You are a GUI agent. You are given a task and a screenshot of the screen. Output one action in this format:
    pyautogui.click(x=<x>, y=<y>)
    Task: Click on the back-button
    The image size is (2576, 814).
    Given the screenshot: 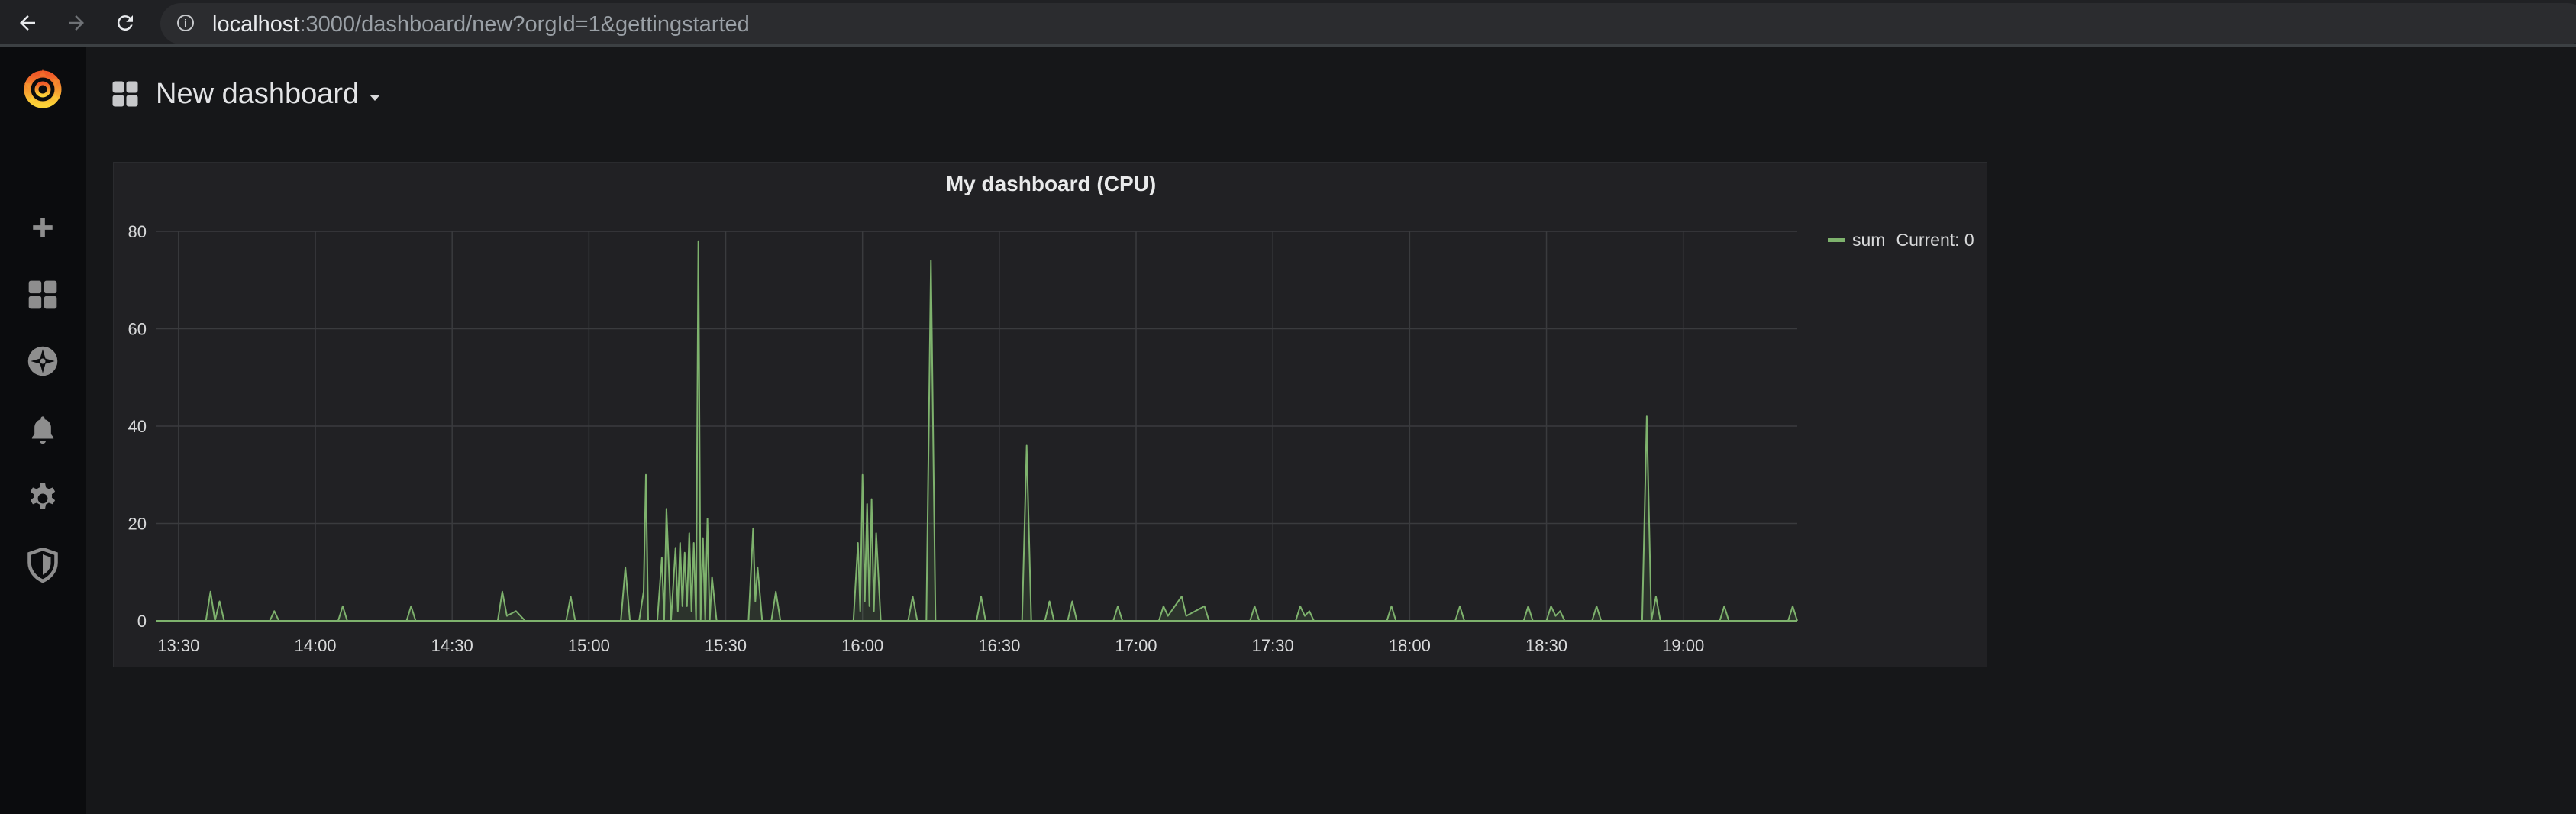 What is the action you would take?
    pyautogui.click(x=27, y=23)
    